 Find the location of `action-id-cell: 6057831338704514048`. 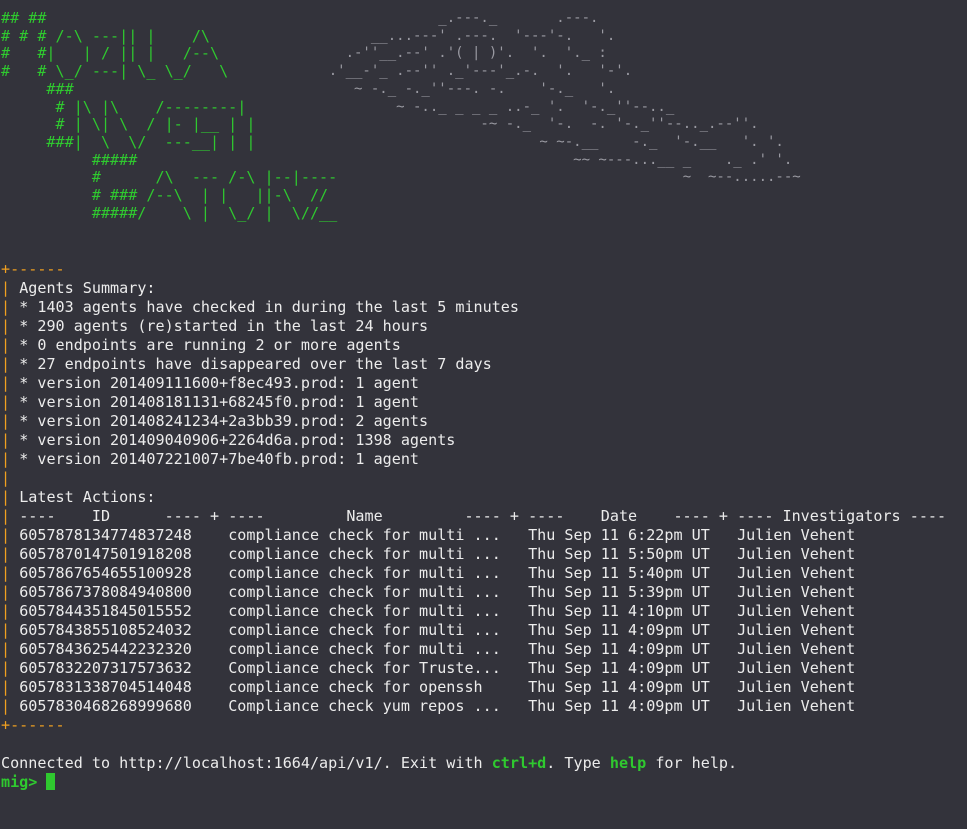

action-id-cell: 6057831338704514048 is located at coordinates (105, 687).